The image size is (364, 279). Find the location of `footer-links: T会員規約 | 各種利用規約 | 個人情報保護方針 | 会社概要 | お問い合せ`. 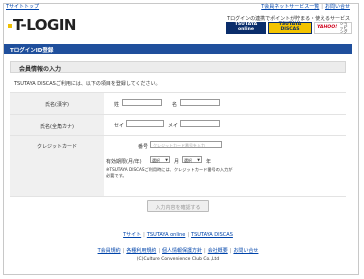

footer-links: T会員規約 | 各種利用規約 | 個人情報保護方針 | 会社概要 | お問い合せ is located at coordinates (178, 250).